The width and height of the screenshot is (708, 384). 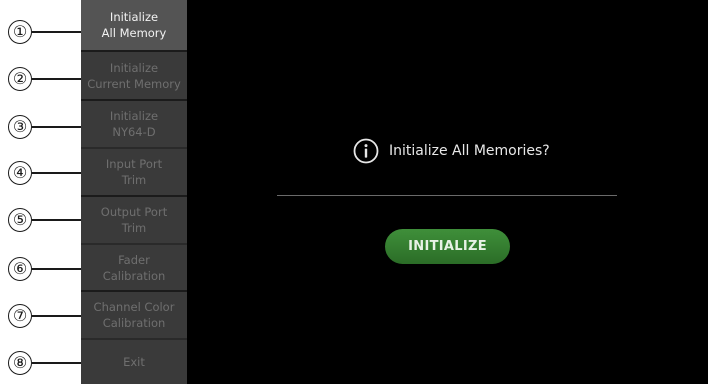 What do you see at coordinates (20, 32) in the screenshot?
I see `callout-number: ①` at bounding box center [20, 32].